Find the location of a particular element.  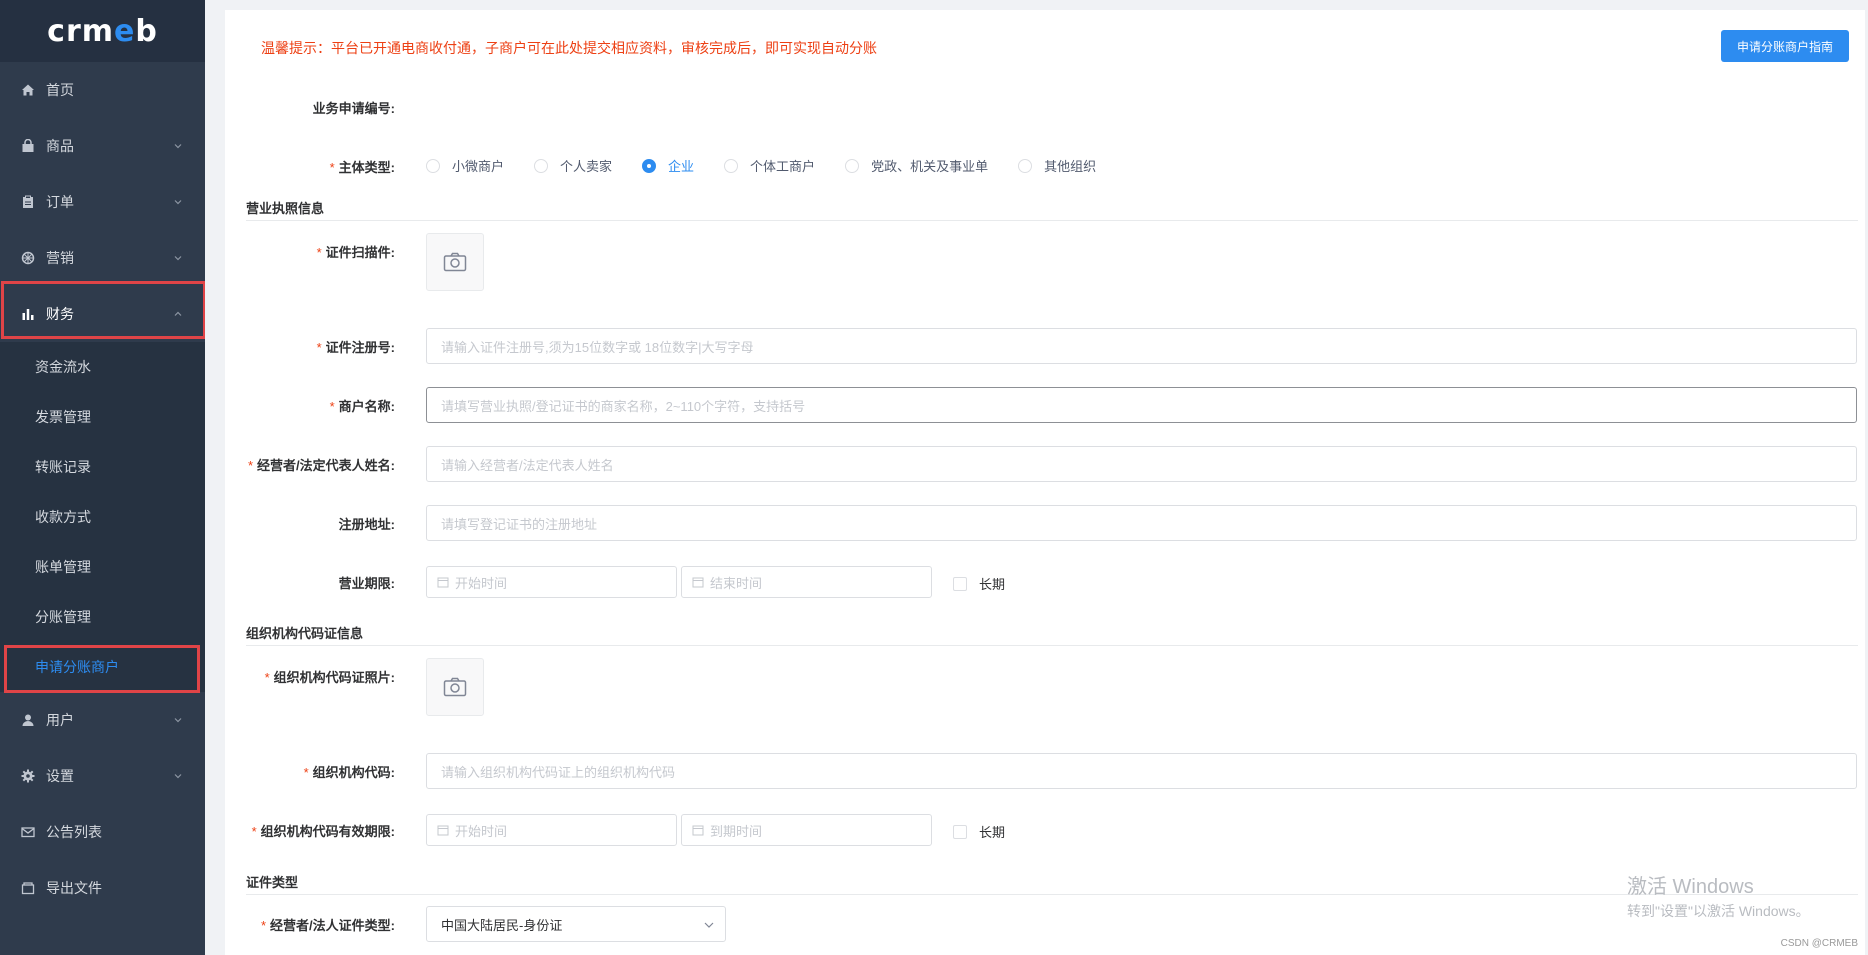

folder-icon is located at coordinates (28, 888).